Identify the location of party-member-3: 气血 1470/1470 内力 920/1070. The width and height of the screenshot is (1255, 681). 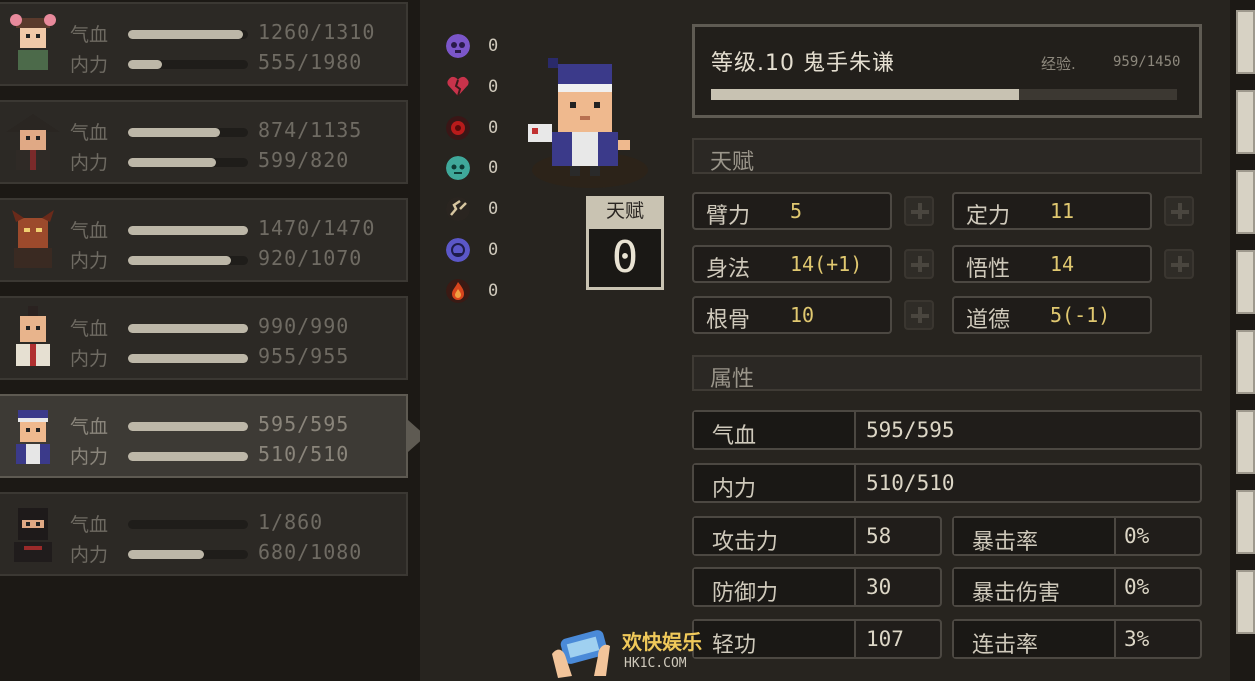
(204, 240).